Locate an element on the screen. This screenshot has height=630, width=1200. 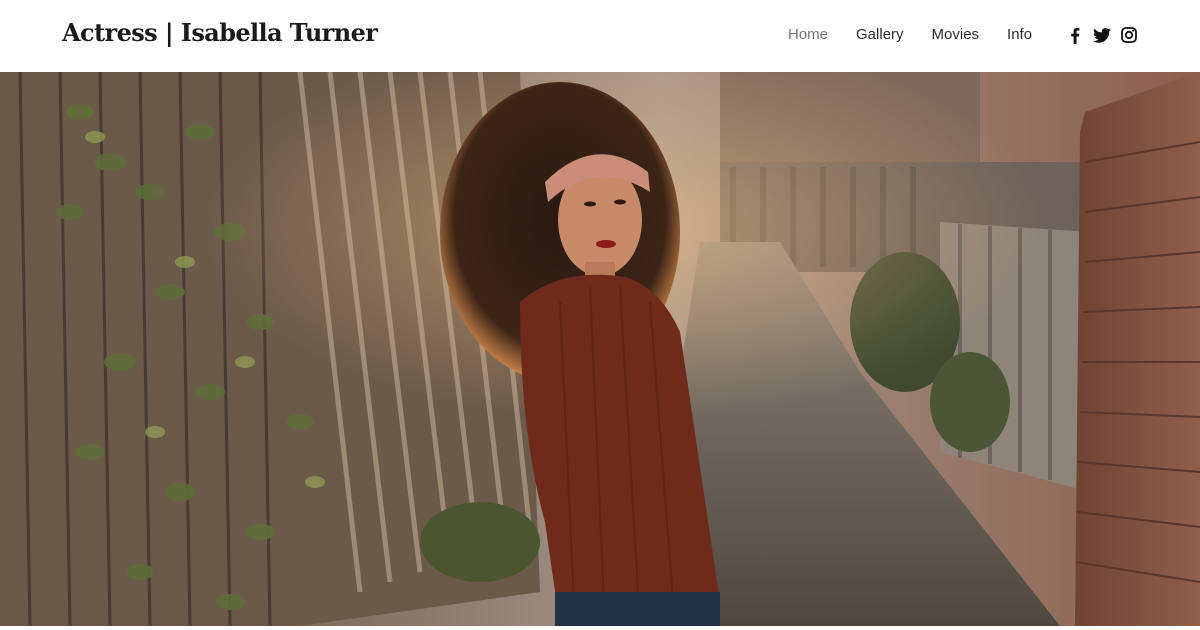
nav-info: Info is located at coordinates (1019, 34).